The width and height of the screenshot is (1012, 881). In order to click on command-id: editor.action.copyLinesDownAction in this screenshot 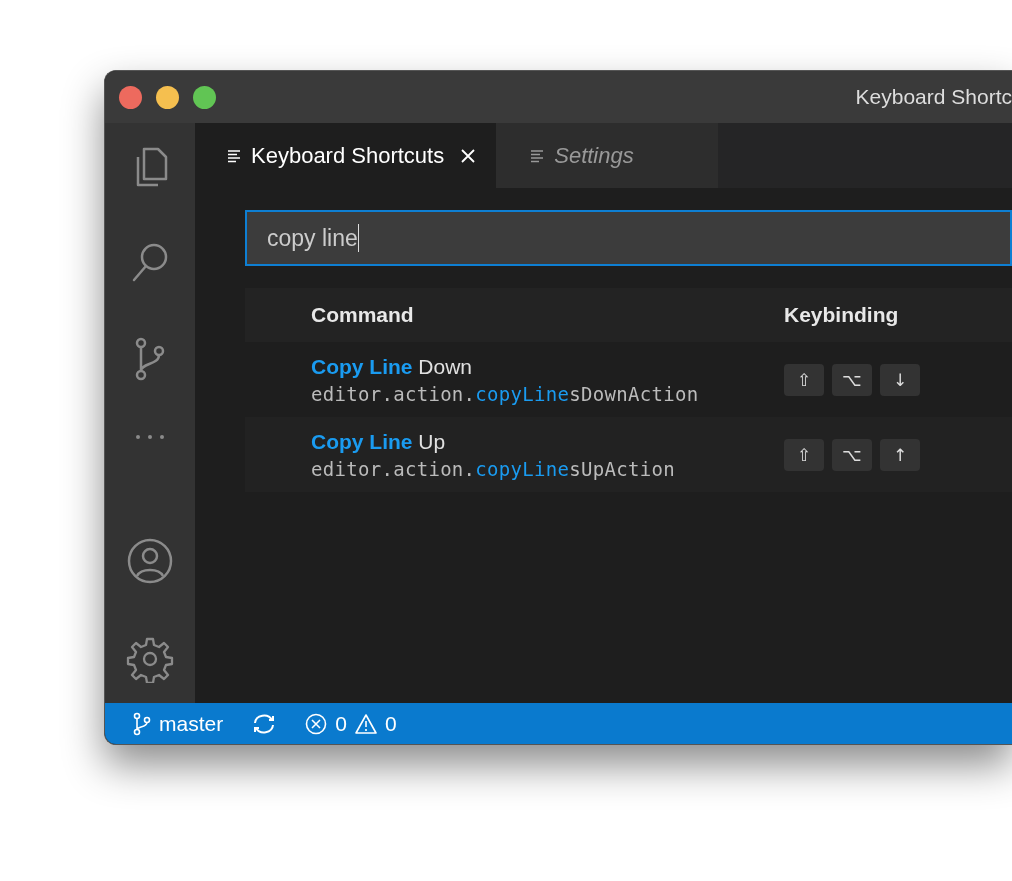, I will do `click(505, 393)`.